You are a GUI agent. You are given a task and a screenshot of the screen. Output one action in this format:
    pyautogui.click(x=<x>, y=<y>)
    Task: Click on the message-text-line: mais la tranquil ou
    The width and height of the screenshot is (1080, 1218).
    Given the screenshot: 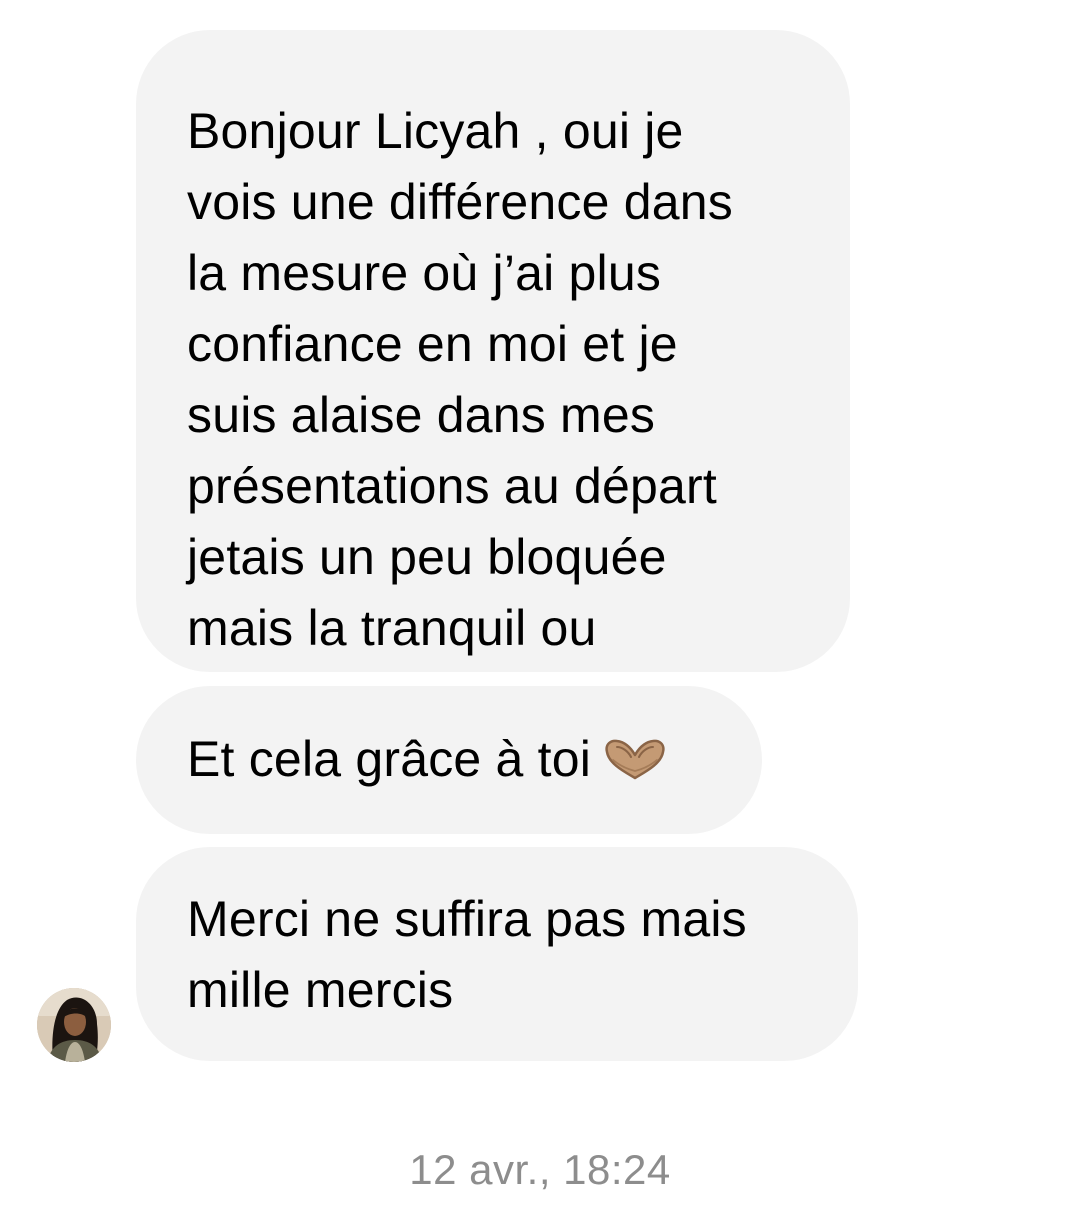 What is the action you would take?
    pyautogui.click(x=392, y=628)
    